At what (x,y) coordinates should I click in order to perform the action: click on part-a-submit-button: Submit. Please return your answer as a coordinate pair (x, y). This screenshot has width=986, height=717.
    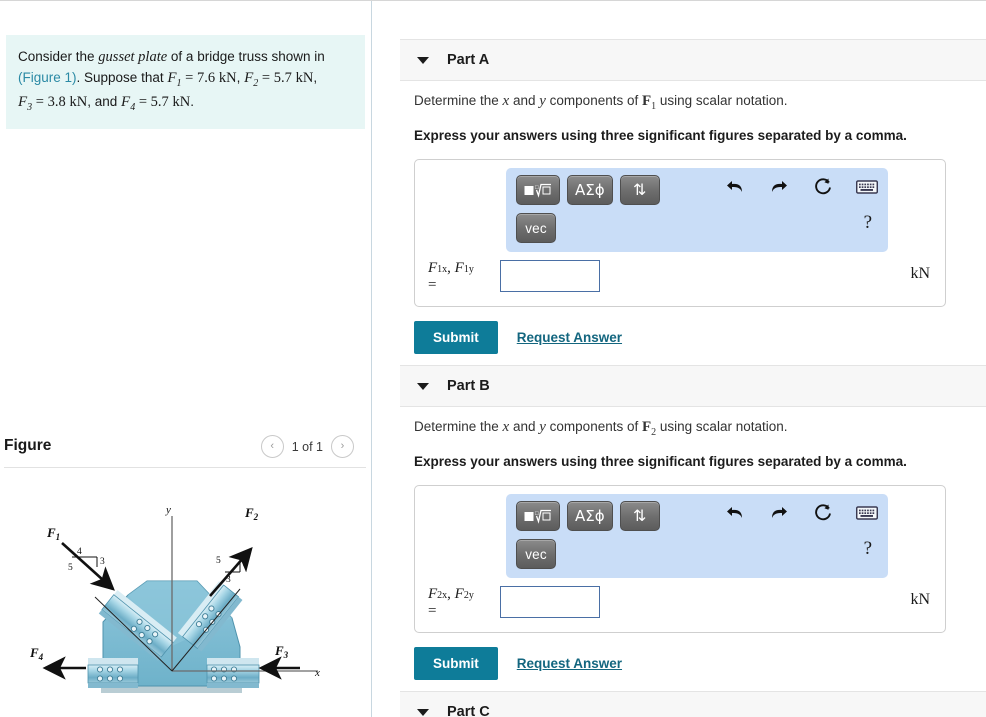
    Looking at the image, I should click on (456, 337).